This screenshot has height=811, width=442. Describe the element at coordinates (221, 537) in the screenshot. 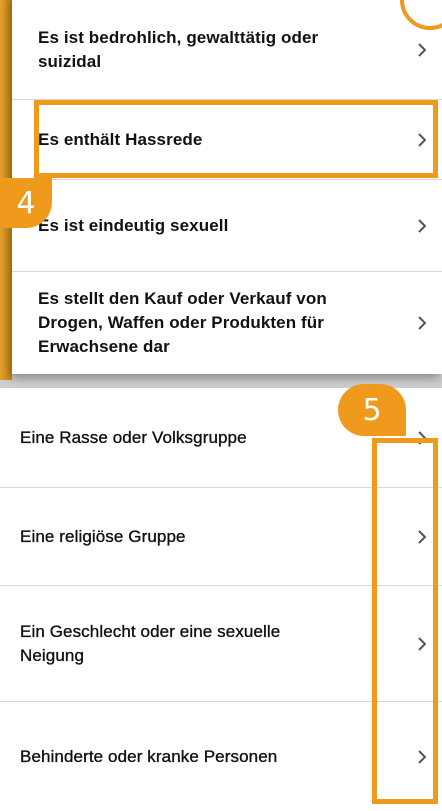

I see `menu-item-religious-group: Eine religiöse Gruppe` at that location.